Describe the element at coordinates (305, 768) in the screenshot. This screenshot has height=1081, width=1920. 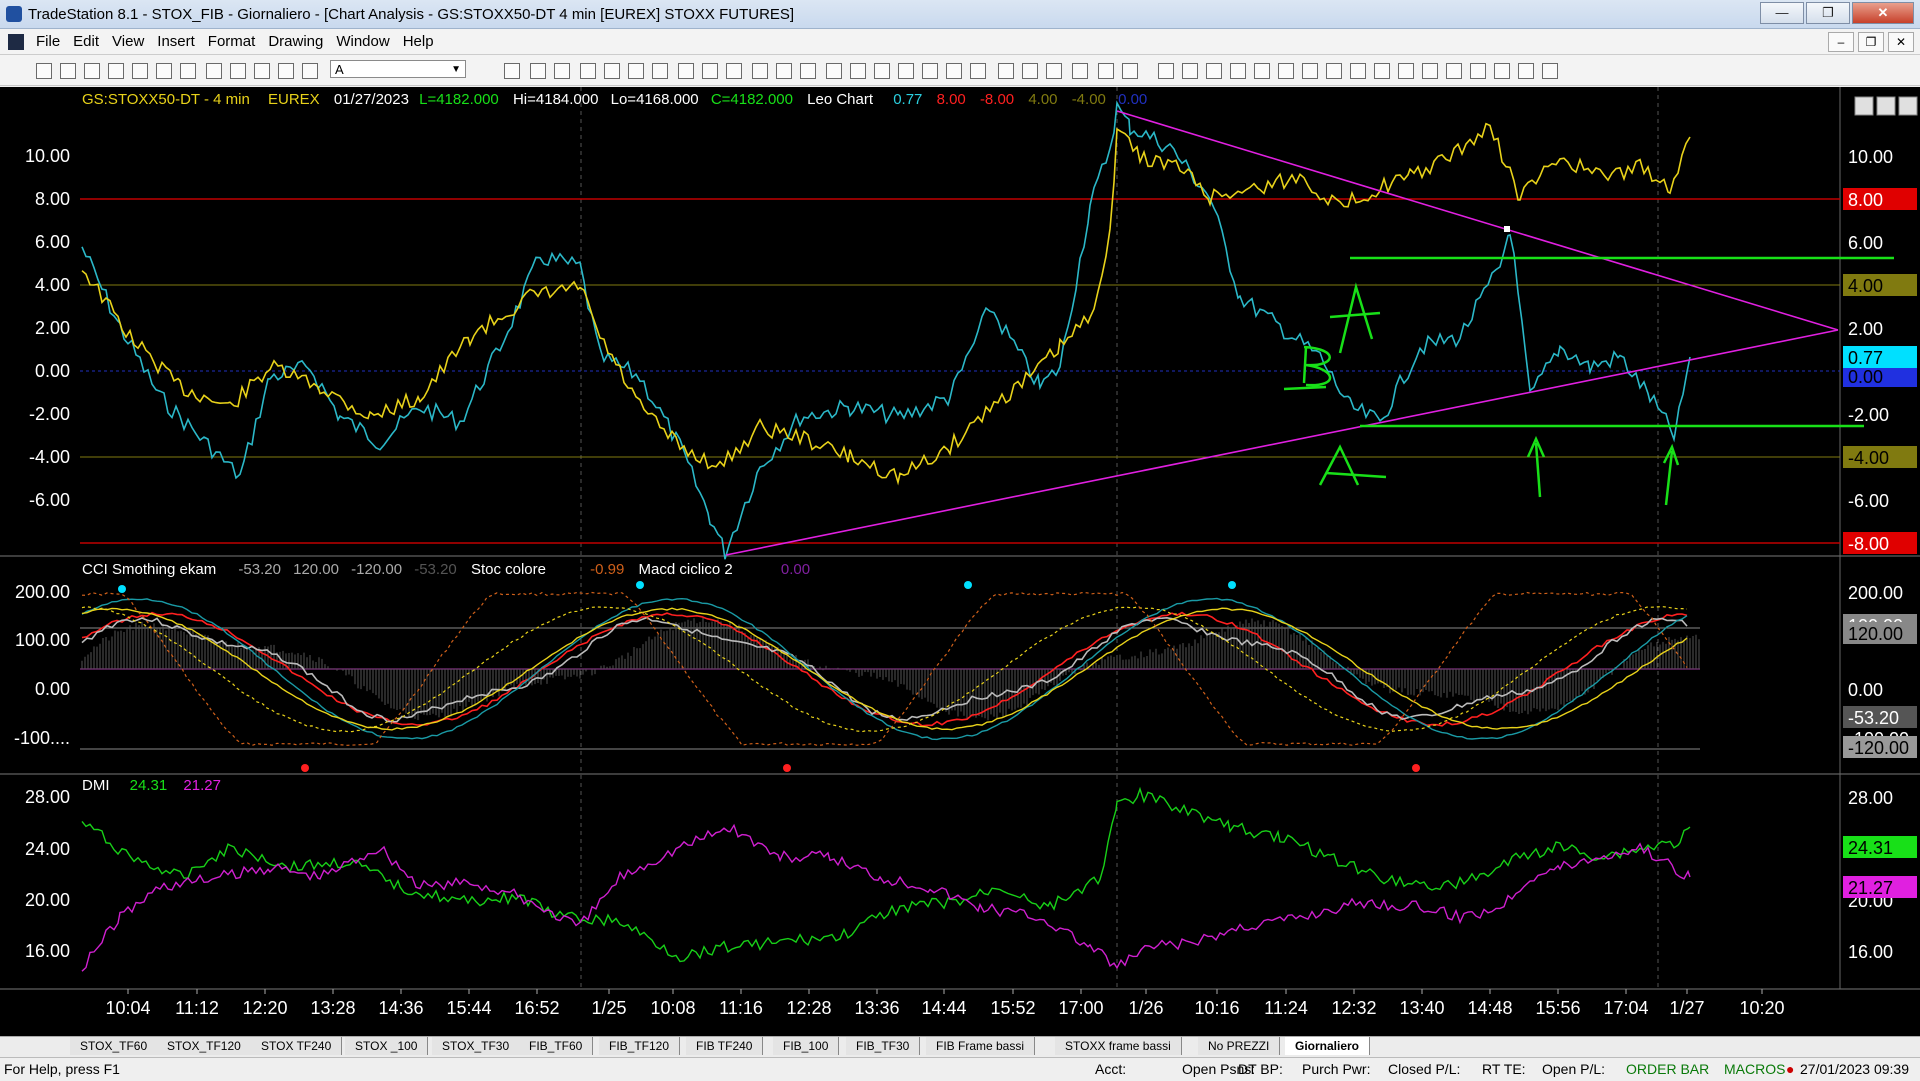
I see `signal-dot` at that location.